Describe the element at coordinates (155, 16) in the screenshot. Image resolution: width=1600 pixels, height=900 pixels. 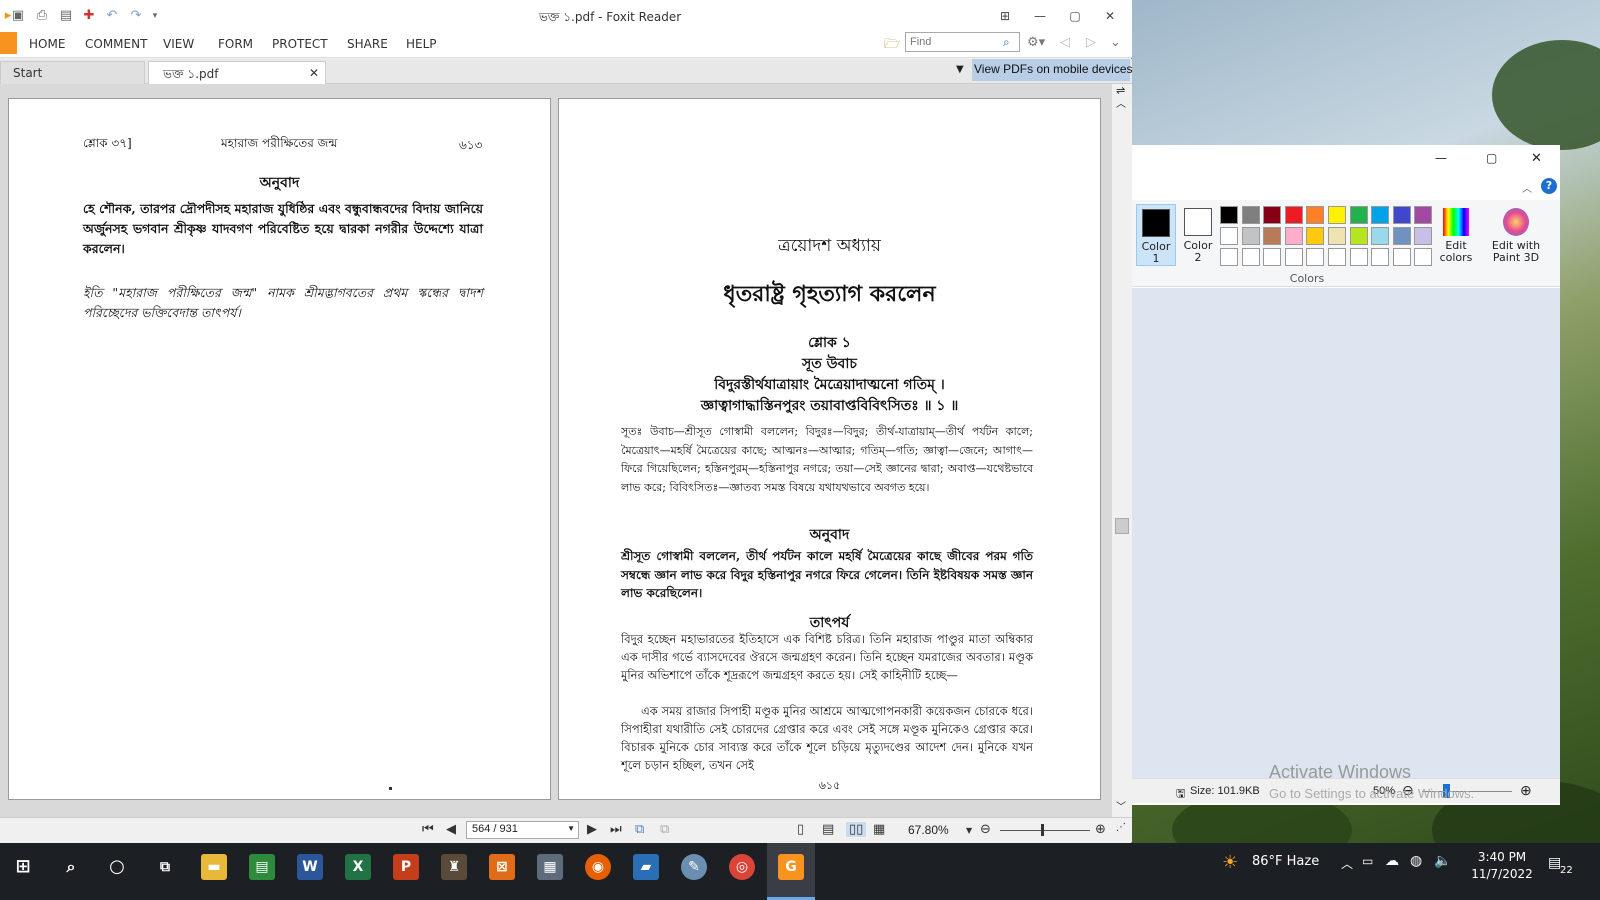
I see `customize-quick-access-icon: ▾` at that location.